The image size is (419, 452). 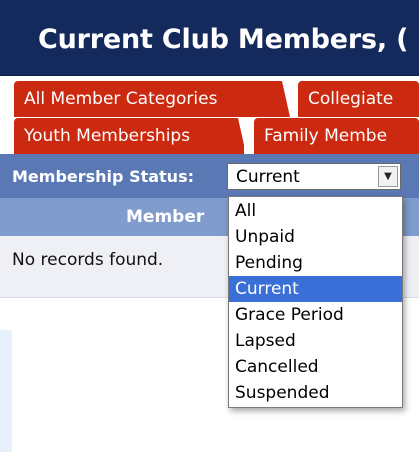 I want to click on option-current: Current, so click(x=315, y=289).